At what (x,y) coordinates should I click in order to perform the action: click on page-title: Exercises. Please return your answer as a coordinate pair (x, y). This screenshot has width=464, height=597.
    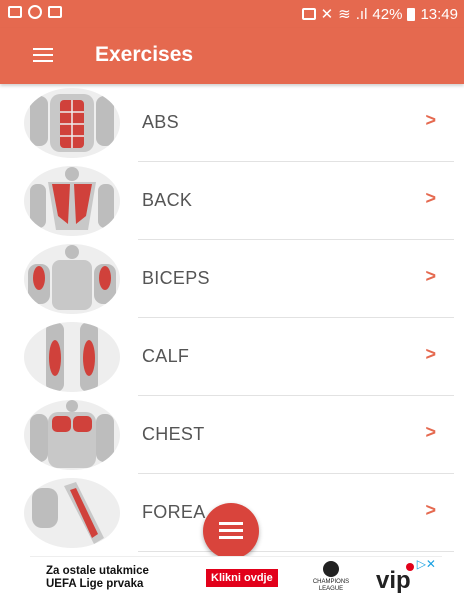
    Looking at the image, I should click on (144, 54).